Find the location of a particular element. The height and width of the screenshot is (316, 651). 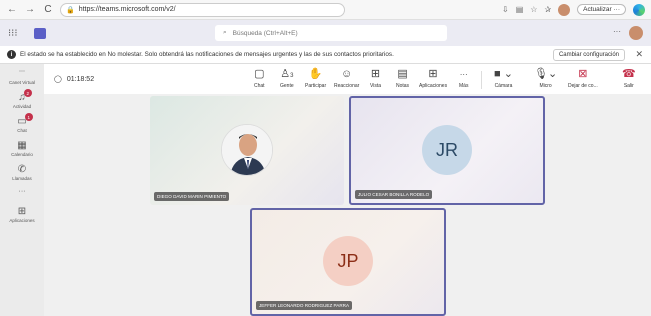

participant-tile: DIEGO DAVID MARIN PIMIENTO is located at coordinates (247, 150).